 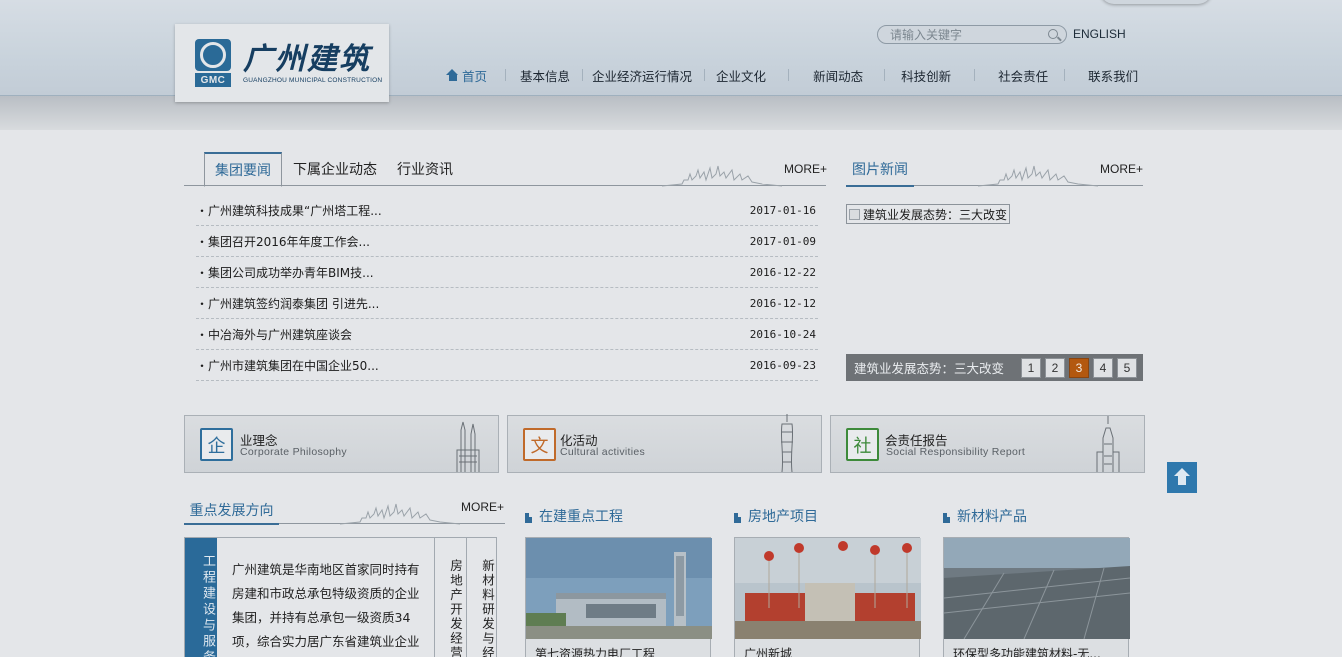 I want to click on news-photo: 建筑业发展态势：三大改变, so click(x=928, y=214).